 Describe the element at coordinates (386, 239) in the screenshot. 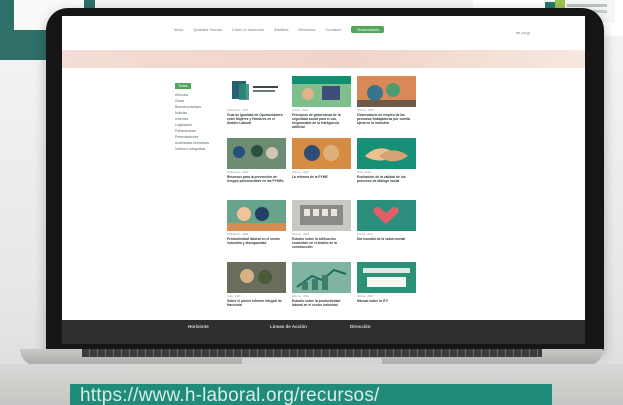

I see `resource-title: Día mundial de la salud mental` at that location.